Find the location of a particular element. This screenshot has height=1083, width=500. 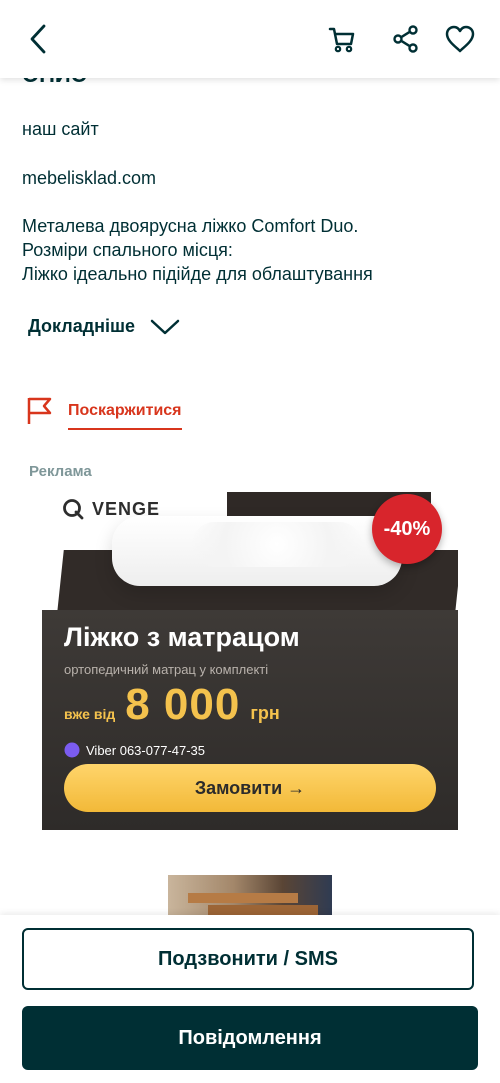

ad-brand-name: VENGE is located at coordinates (126, 508).